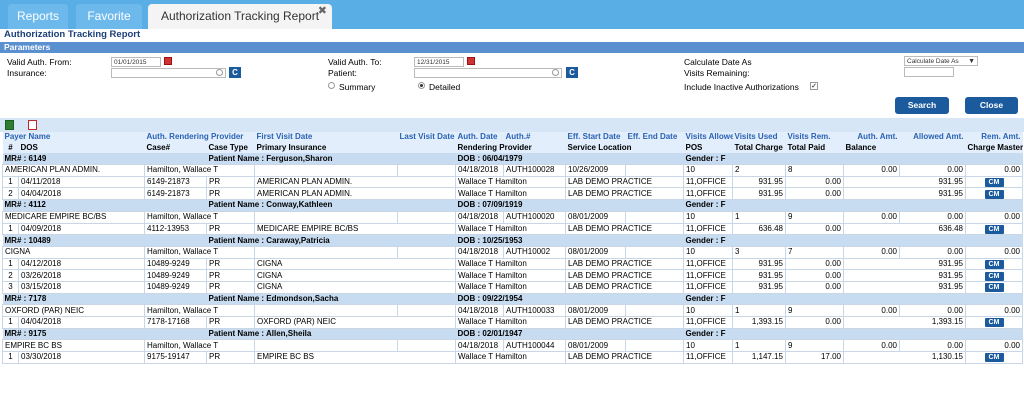 The width and height of the screenshot is (1024, 394). What do you see at coordinates (175, 264) in the screenshot?
I see `case-number: 10489-9249` at bounding box center [175, 264].